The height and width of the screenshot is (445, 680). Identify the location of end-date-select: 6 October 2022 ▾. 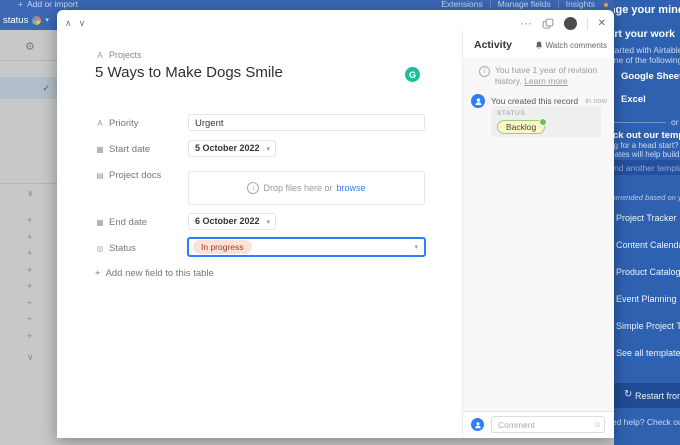
(232, 221).